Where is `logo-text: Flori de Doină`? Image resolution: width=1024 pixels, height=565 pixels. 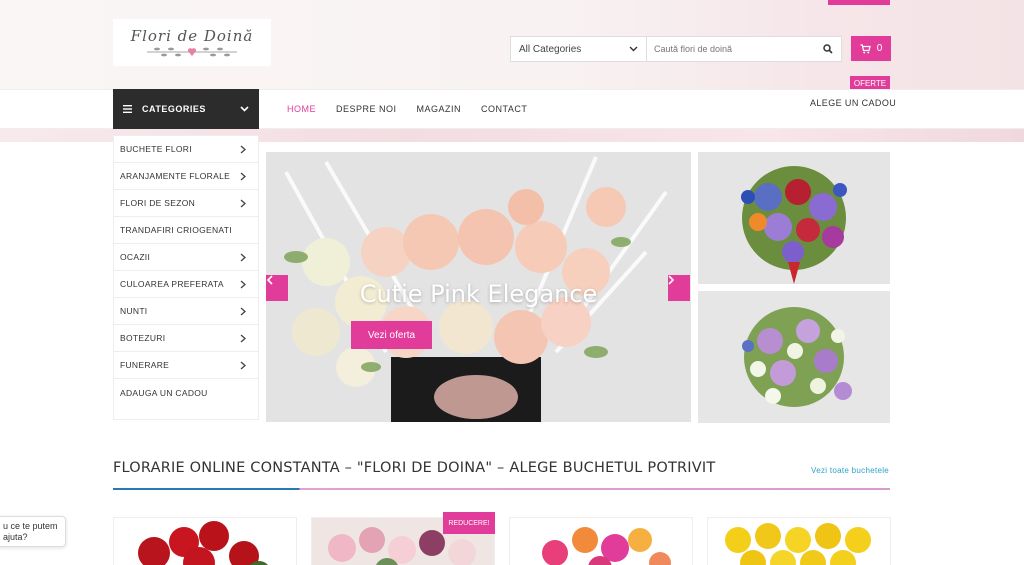
logo-text: Flori de Doină is located at coordinates (192, 35).